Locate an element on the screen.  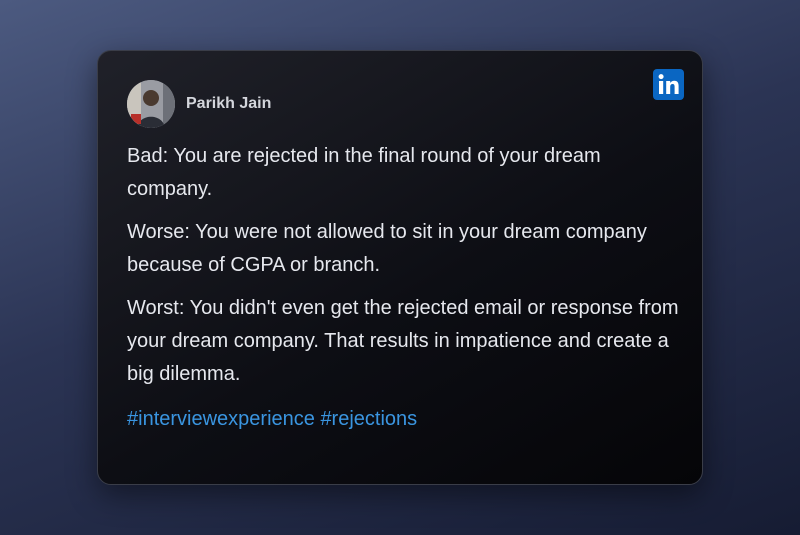
post-header: Parikh Jain is located at coordinates (199, 104).